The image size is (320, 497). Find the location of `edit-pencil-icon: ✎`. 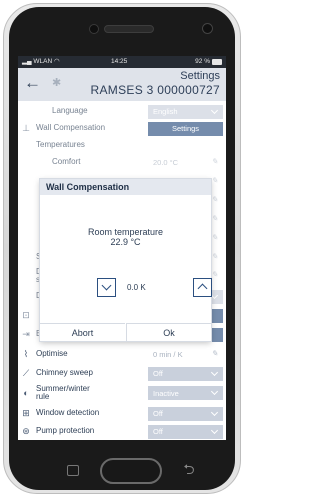

edit-pencil-icon: ✎ is located at coordinates (214, 353).